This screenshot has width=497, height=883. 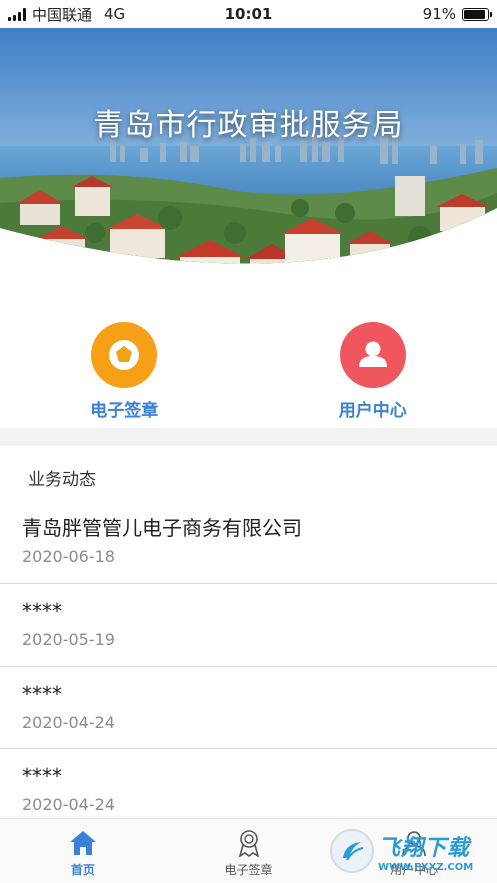 What do you see at coordinates (248, 708) in the screenshot?
I see `list-item: **** 2020-04-24` at bounding box center [248, 708].